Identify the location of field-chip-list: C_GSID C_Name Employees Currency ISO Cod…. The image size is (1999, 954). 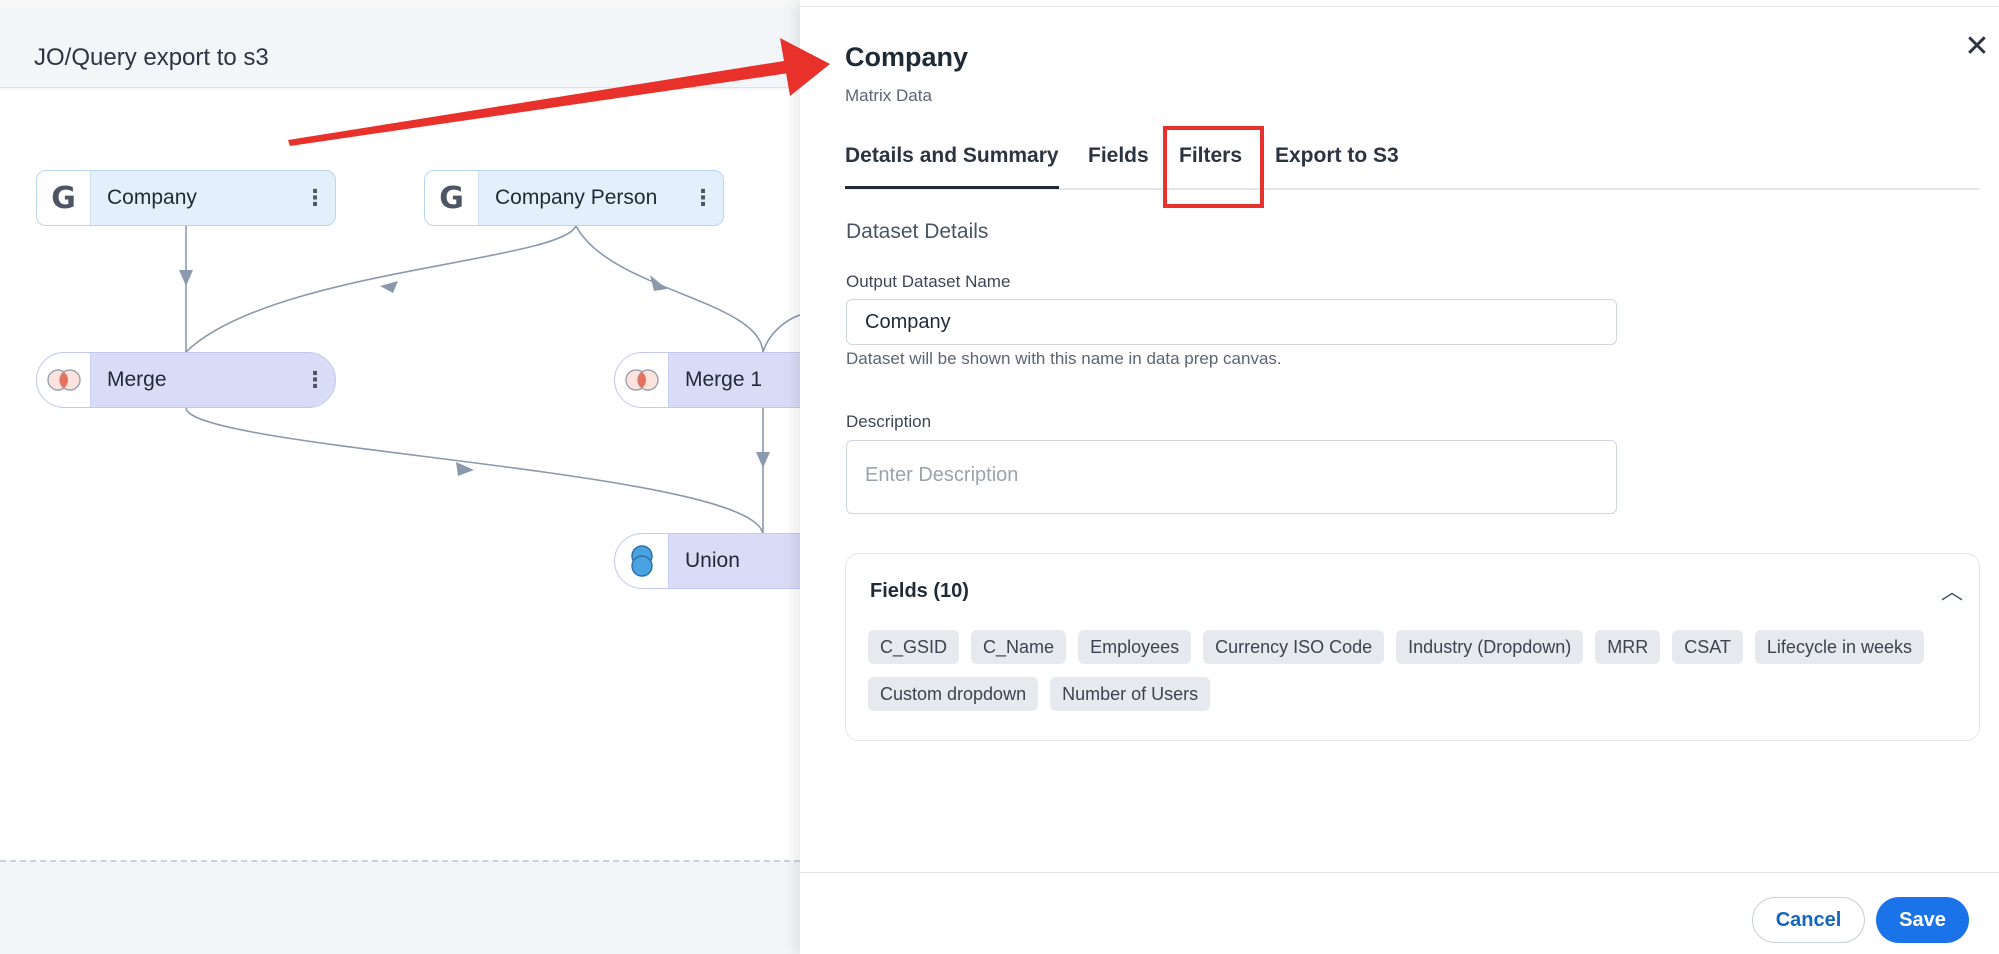
(1418, 670).